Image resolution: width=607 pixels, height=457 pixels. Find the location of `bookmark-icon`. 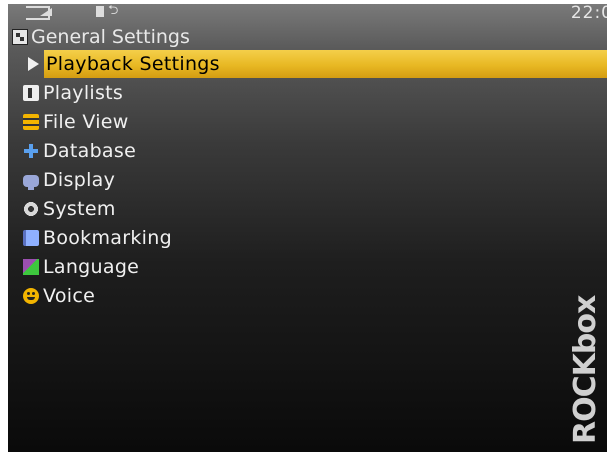

bookmark-icon is located at coordinates (31, 238).